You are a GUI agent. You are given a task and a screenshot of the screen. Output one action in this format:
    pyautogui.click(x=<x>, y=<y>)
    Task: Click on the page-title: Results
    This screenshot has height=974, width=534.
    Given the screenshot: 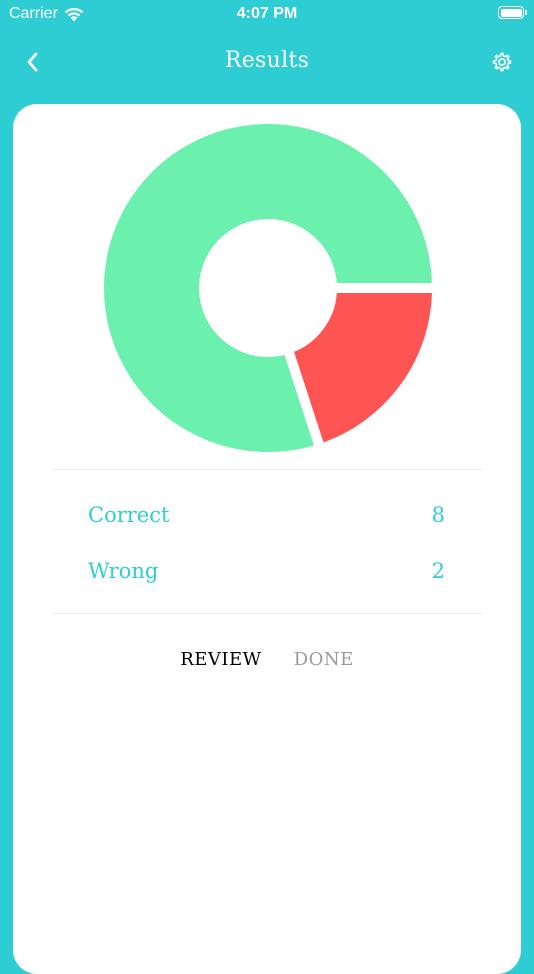 What is the action you would take?
    pyautogui.click(x=267, y=60)
    